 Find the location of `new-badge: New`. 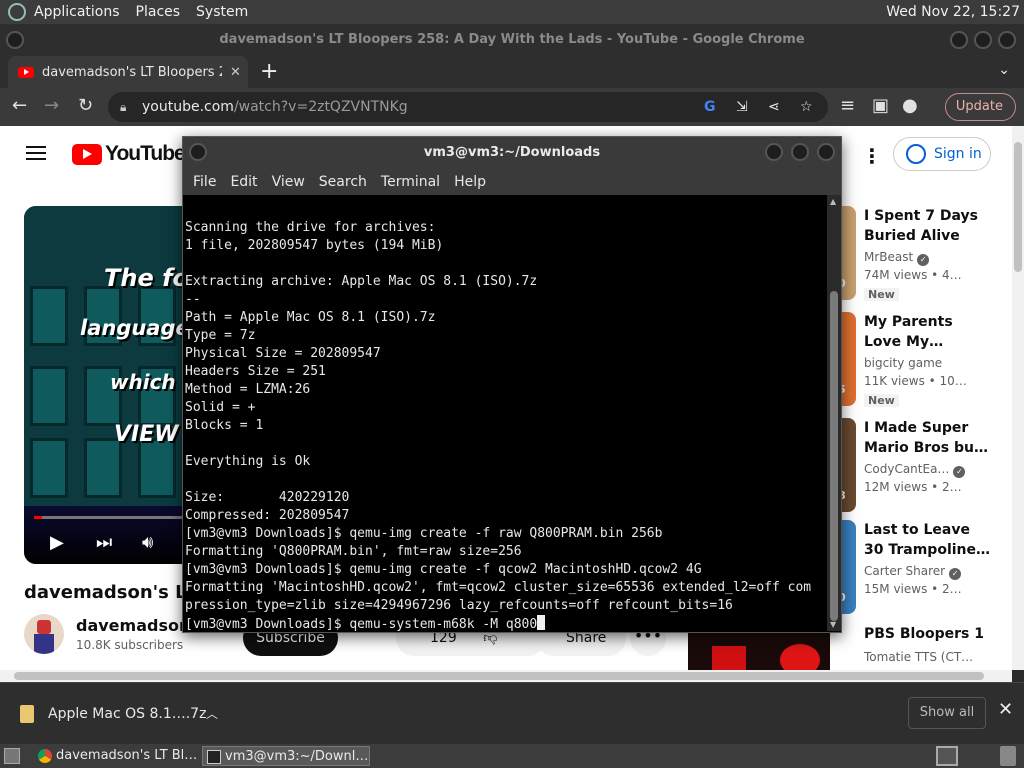

new-badge: New is located at coordinates (881, 400).